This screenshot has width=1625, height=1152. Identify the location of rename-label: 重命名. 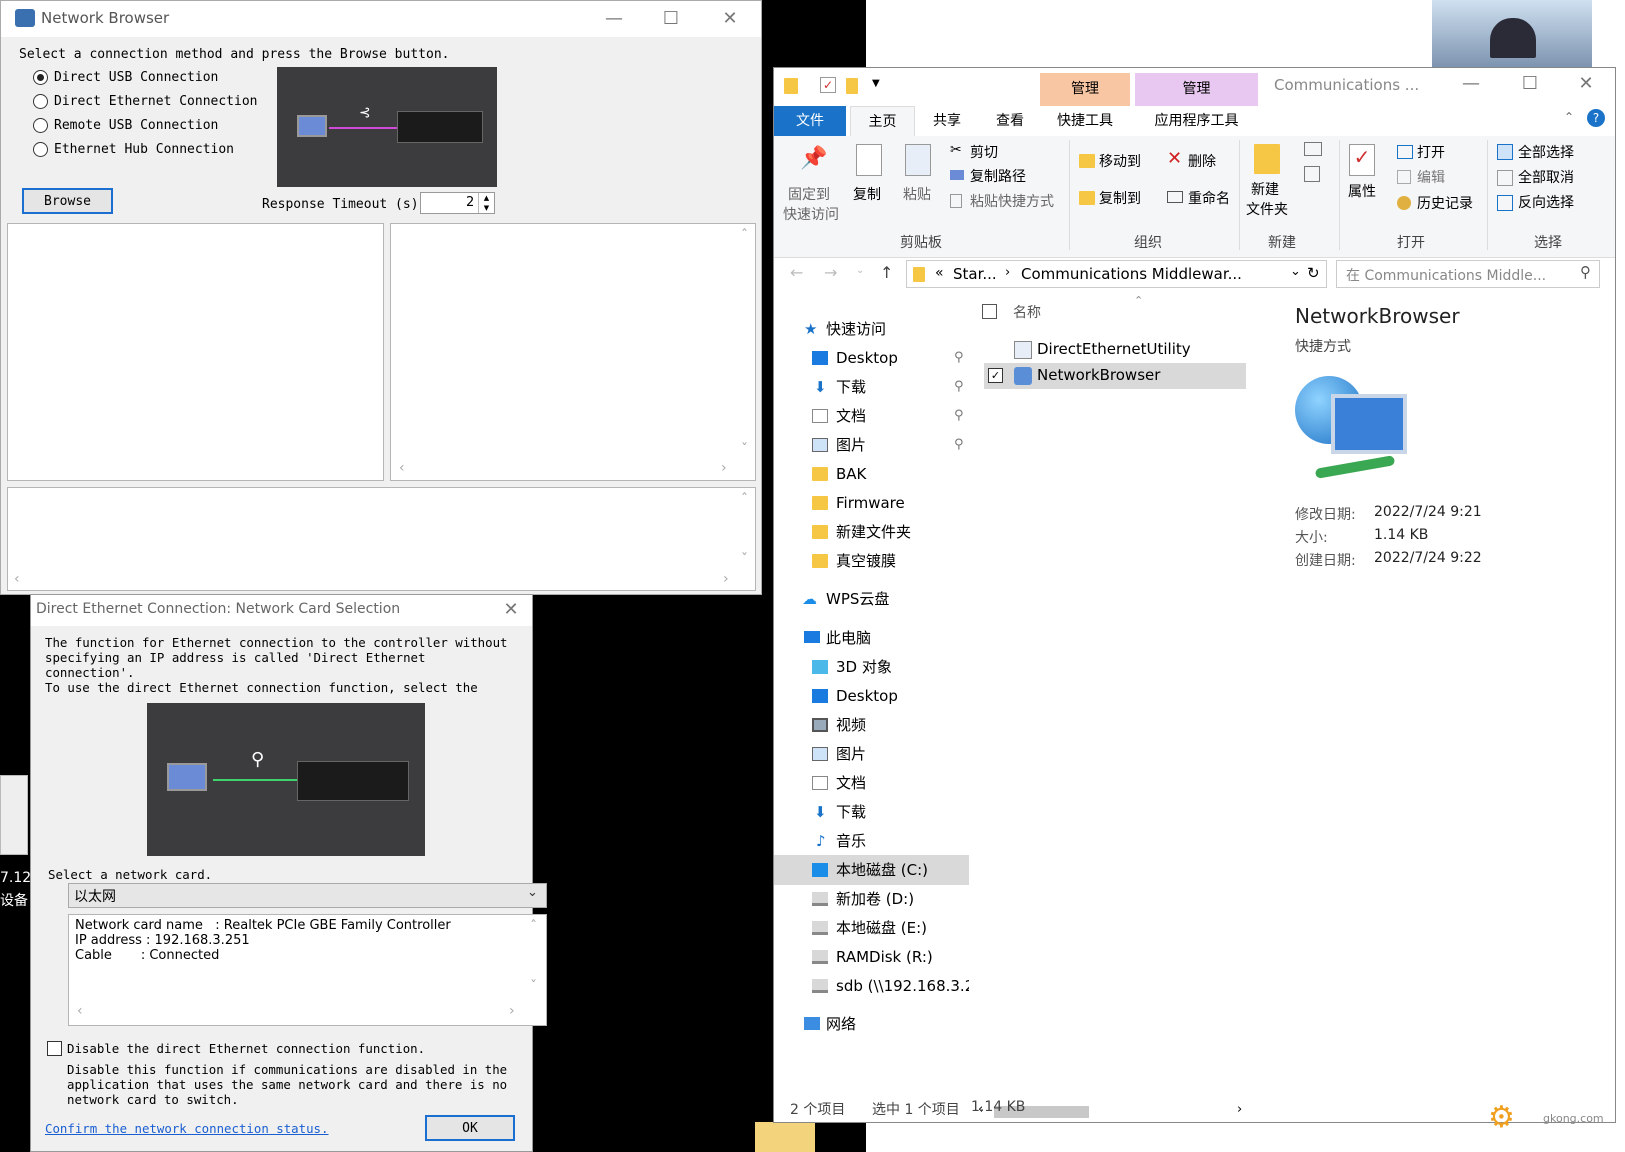
(1209, 198).